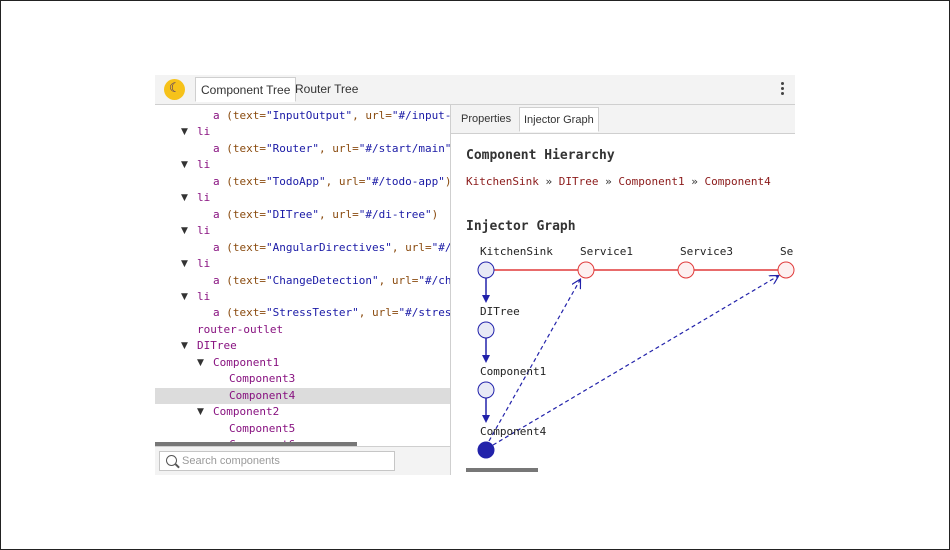 The width and height of the screenshot is (950, 550). I want to click on tree-row: a (text="DITree", url="#/di-tree"), so click(302, 215).